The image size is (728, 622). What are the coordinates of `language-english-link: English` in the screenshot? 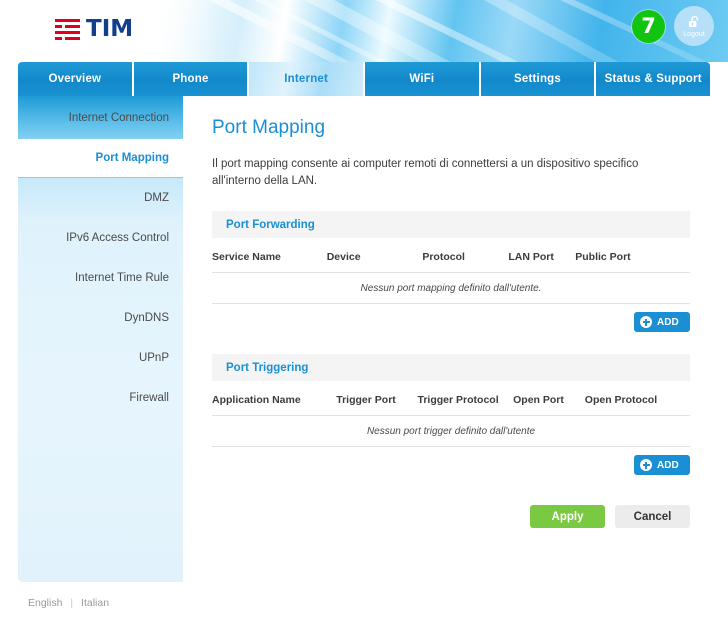 It's located at (45, 603).